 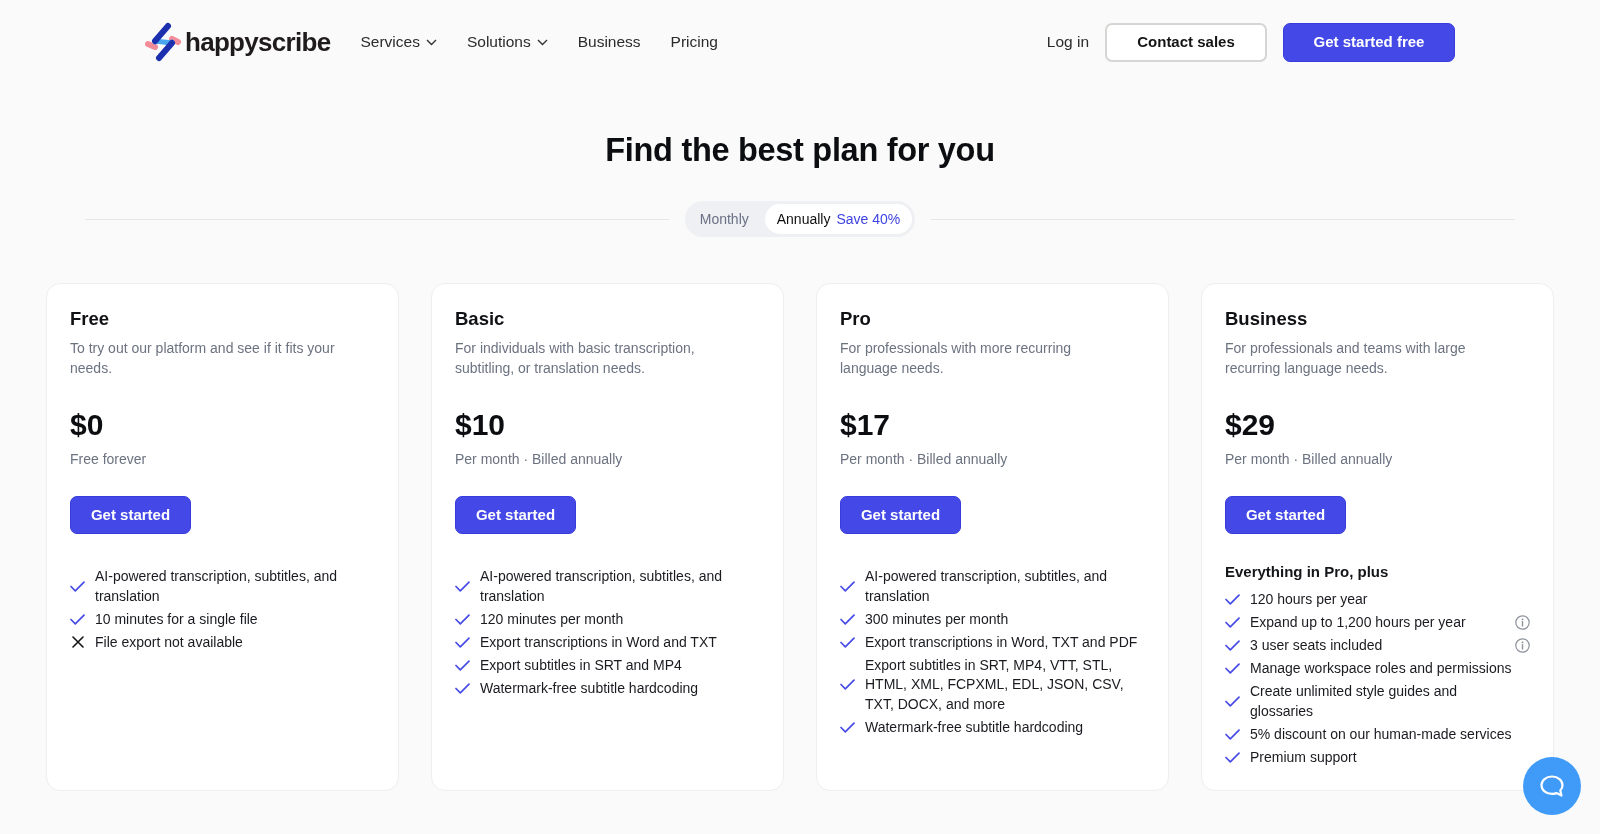 What do you see at coordinates (1067, 42) in the screenshot?
I see `login-link: Log in` at bounding box center [1067, 42].